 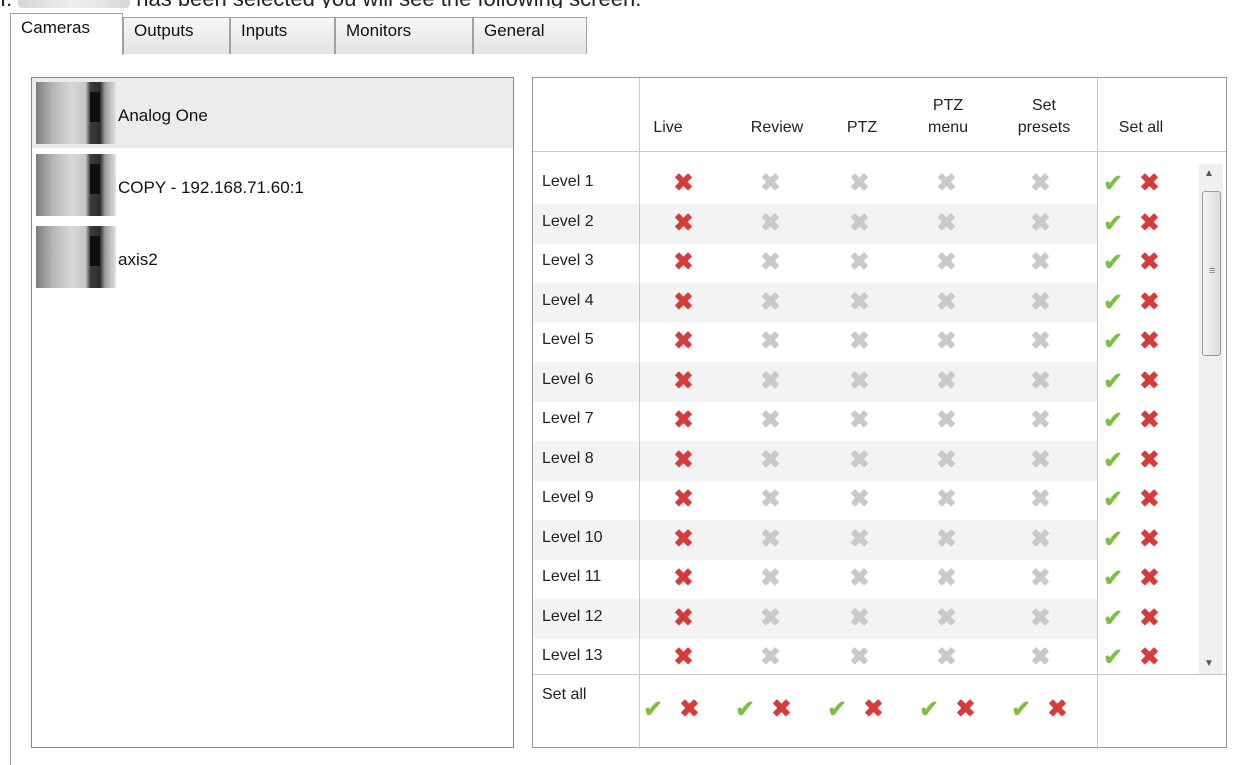 What do you see at coordinates (176, 35) in the screenshot?
I see `tab-outputs: Outputs` at bounding box center [176, 35].